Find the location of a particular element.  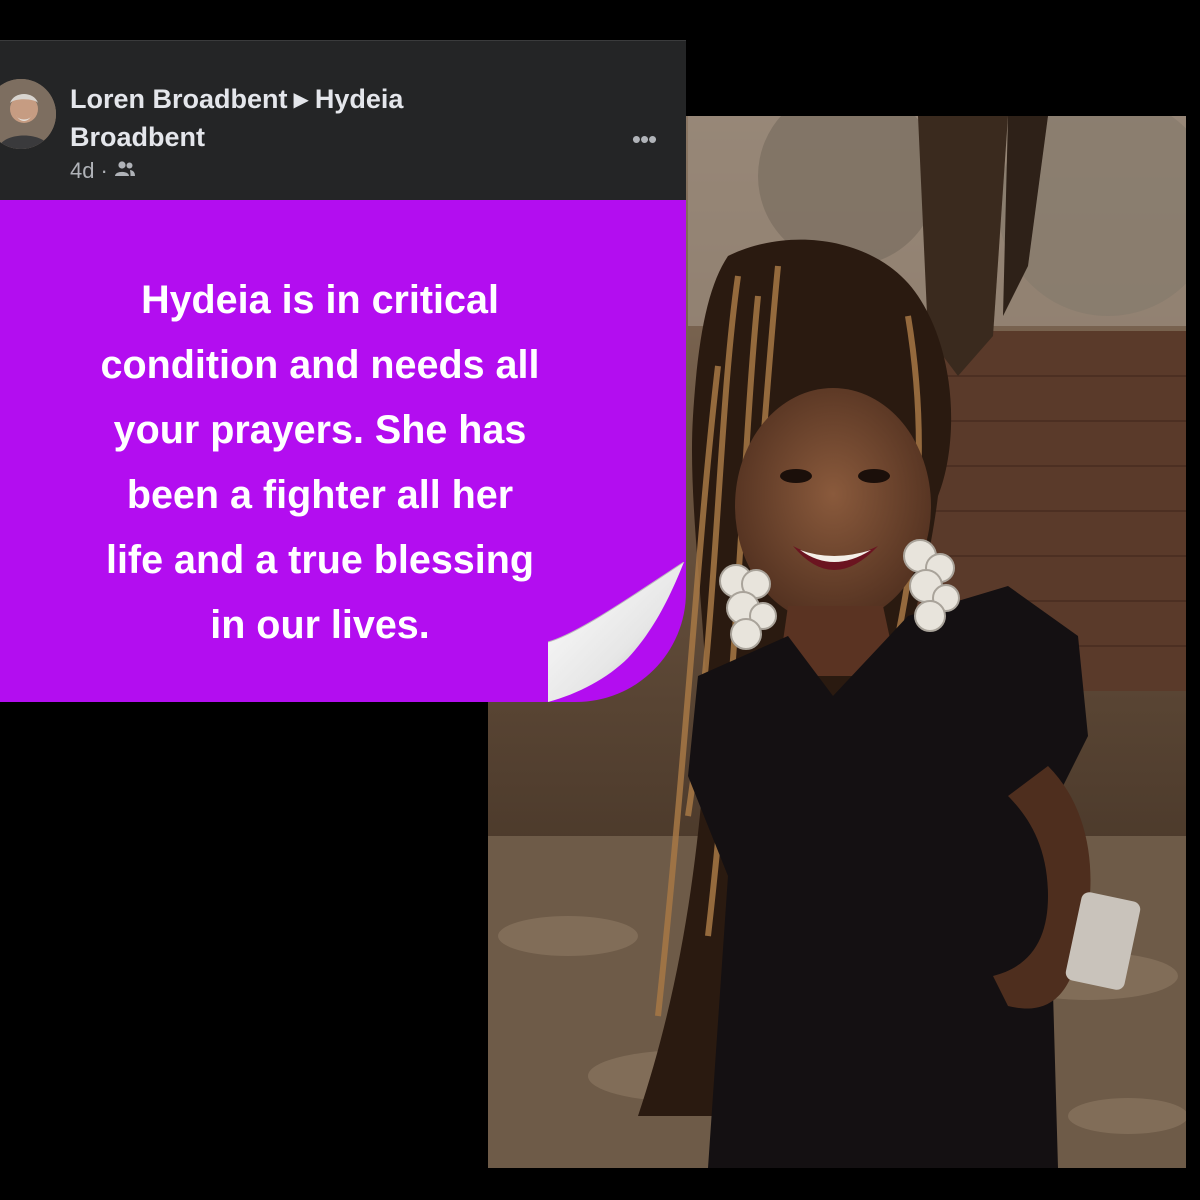

message-line: life and a true blessing is located at coordinates (320, 560).